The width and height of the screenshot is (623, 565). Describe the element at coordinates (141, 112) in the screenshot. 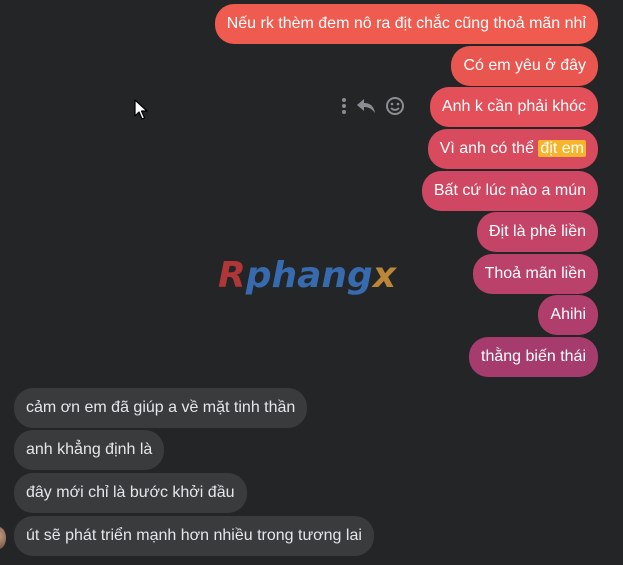

I see `mouse-cursor-icon` at that location.